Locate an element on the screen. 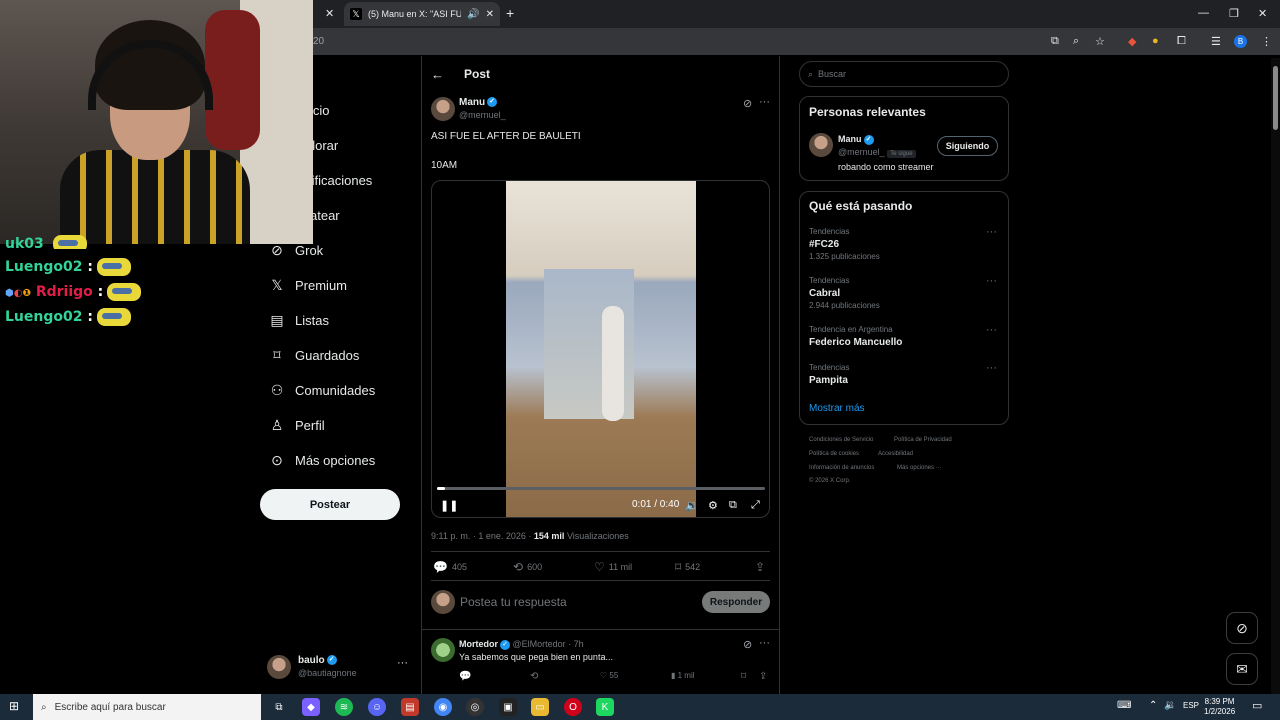  keyboard-icon: ⌨ is located at coordinates (1124, 705).